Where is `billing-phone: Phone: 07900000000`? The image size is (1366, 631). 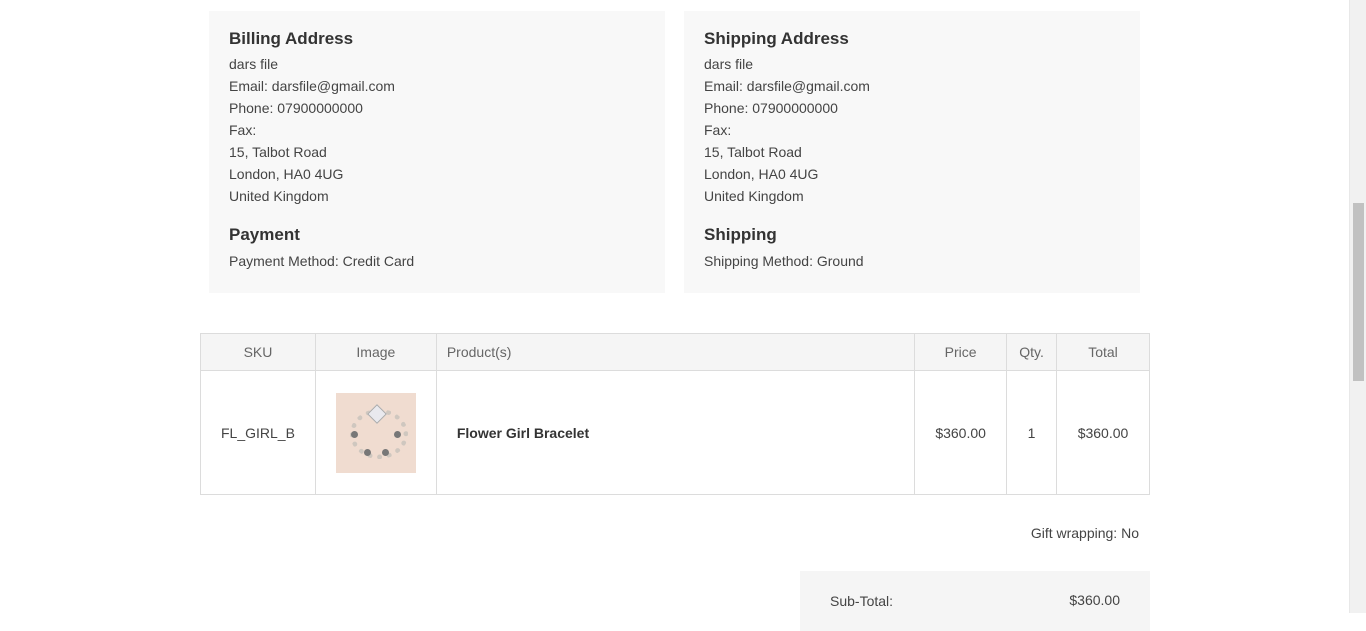 billing-phone: Phone: 07900000000 is located at coordinates (296, 108).